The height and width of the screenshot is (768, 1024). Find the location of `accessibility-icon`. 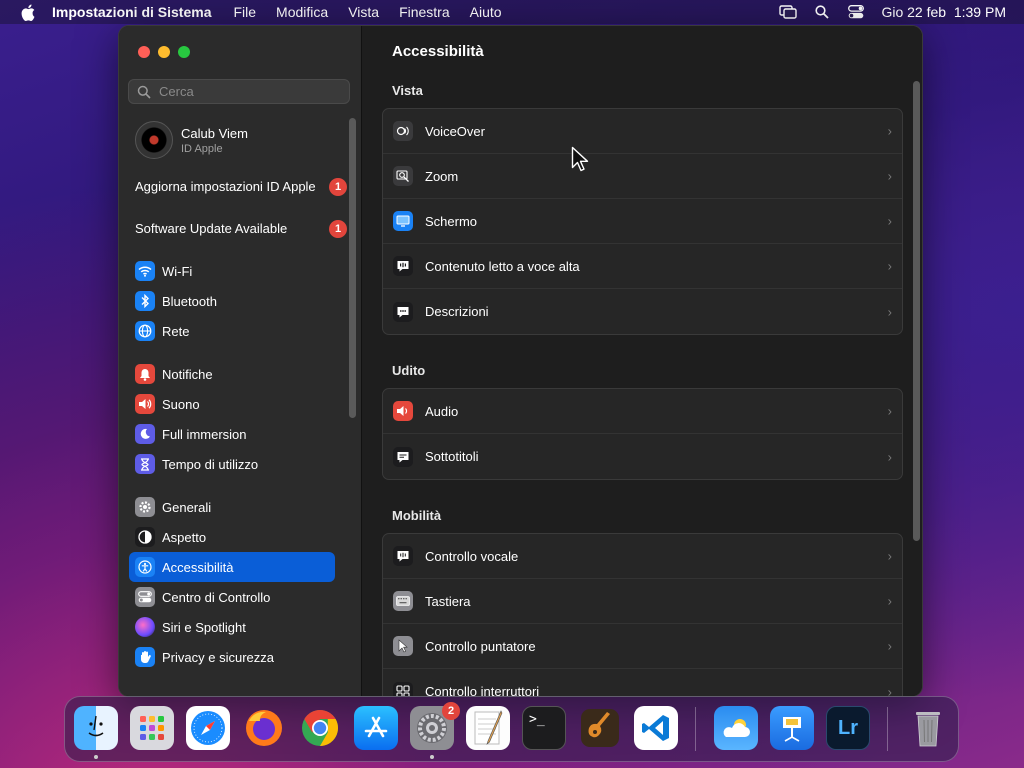

accessibility-icon is located at coordinates (145, 567).